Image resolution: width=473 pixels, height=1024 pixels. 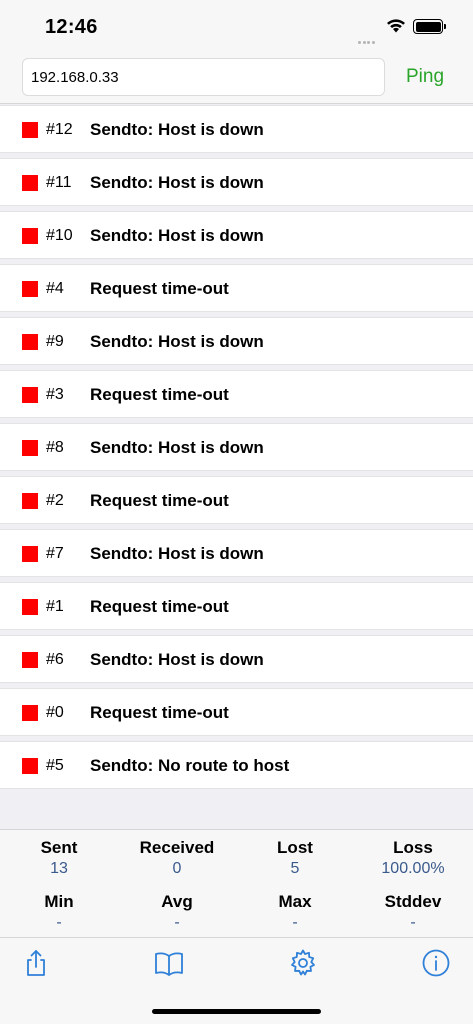 I want to click on stat-lost-label: Lost, so click(x=295, y=847).